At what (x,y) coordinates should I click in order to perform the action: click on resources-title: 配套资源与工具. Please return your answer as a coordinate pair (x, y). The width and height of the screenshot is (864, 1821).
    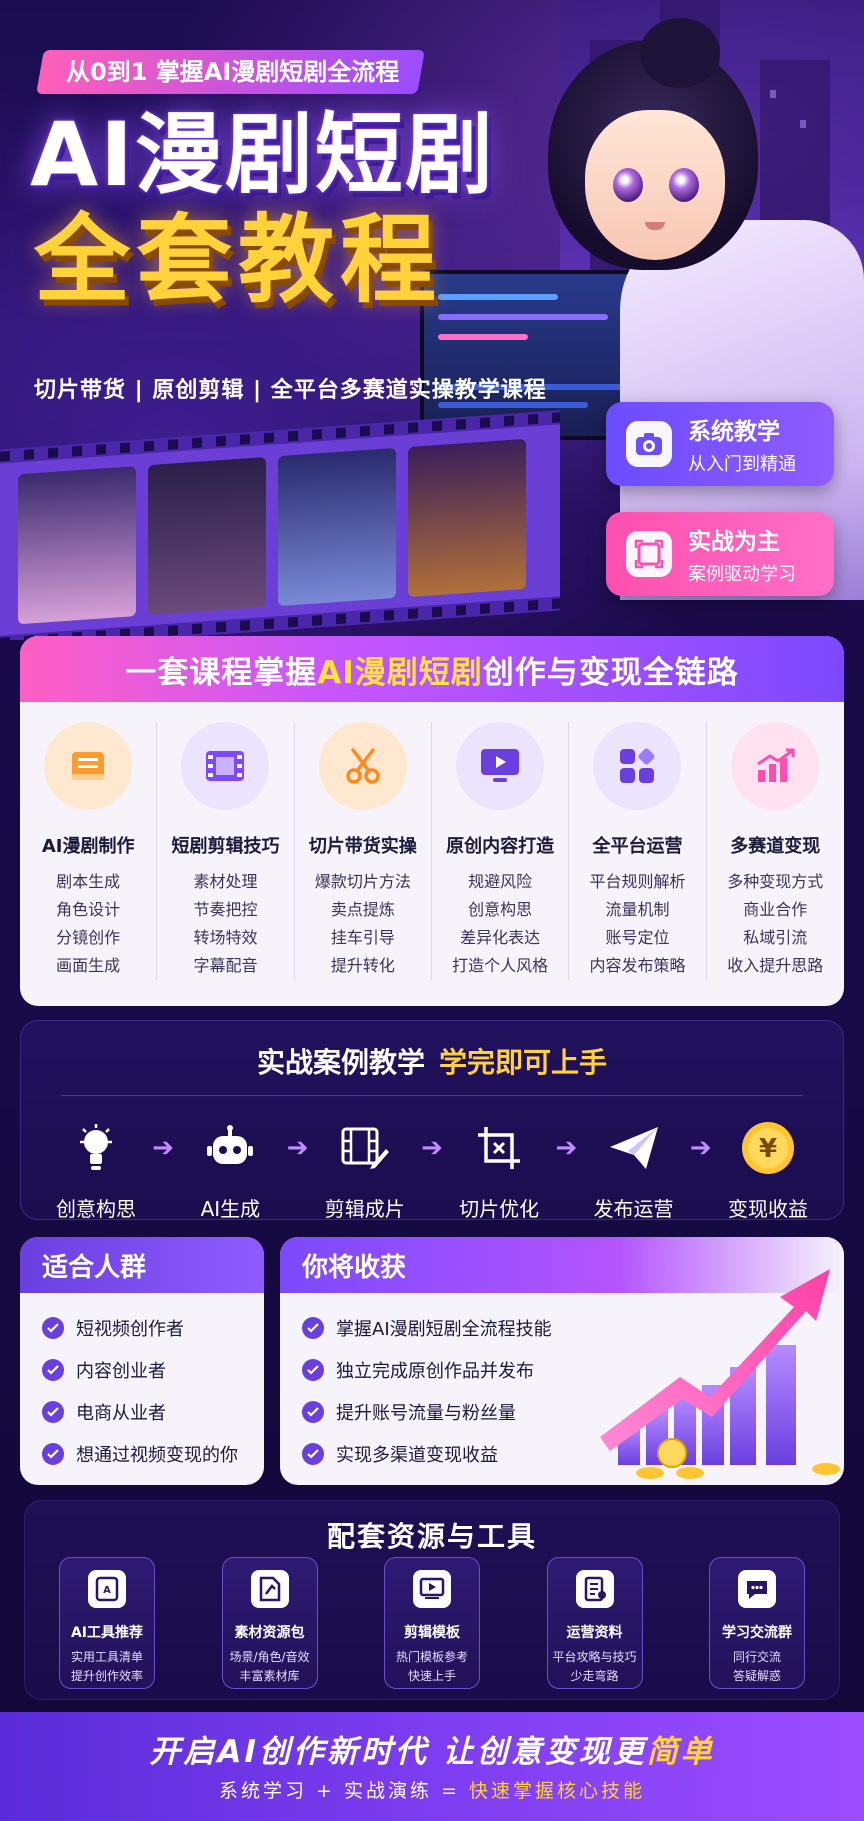
    Looking at the image, I should click on (431, 1536).